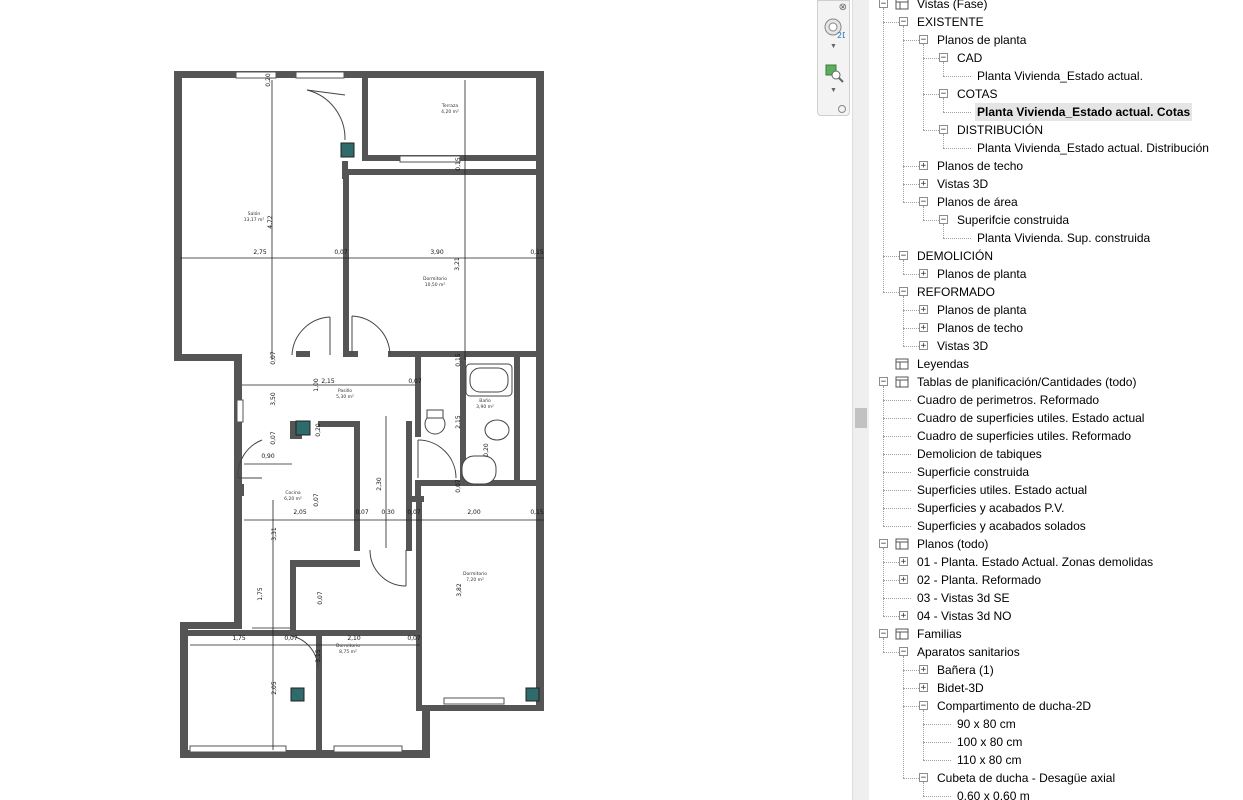 This screenshot has height=800, width=1243. I want to click on tree-item: 90 x 80 cm, so click(1056, 724).